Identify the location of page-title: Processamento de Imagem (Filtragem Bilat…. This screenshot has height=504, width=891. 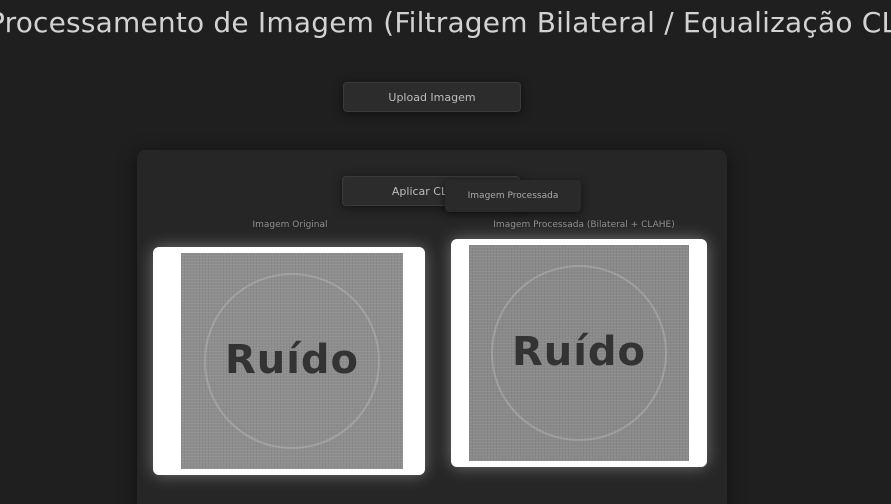
(445, 22).